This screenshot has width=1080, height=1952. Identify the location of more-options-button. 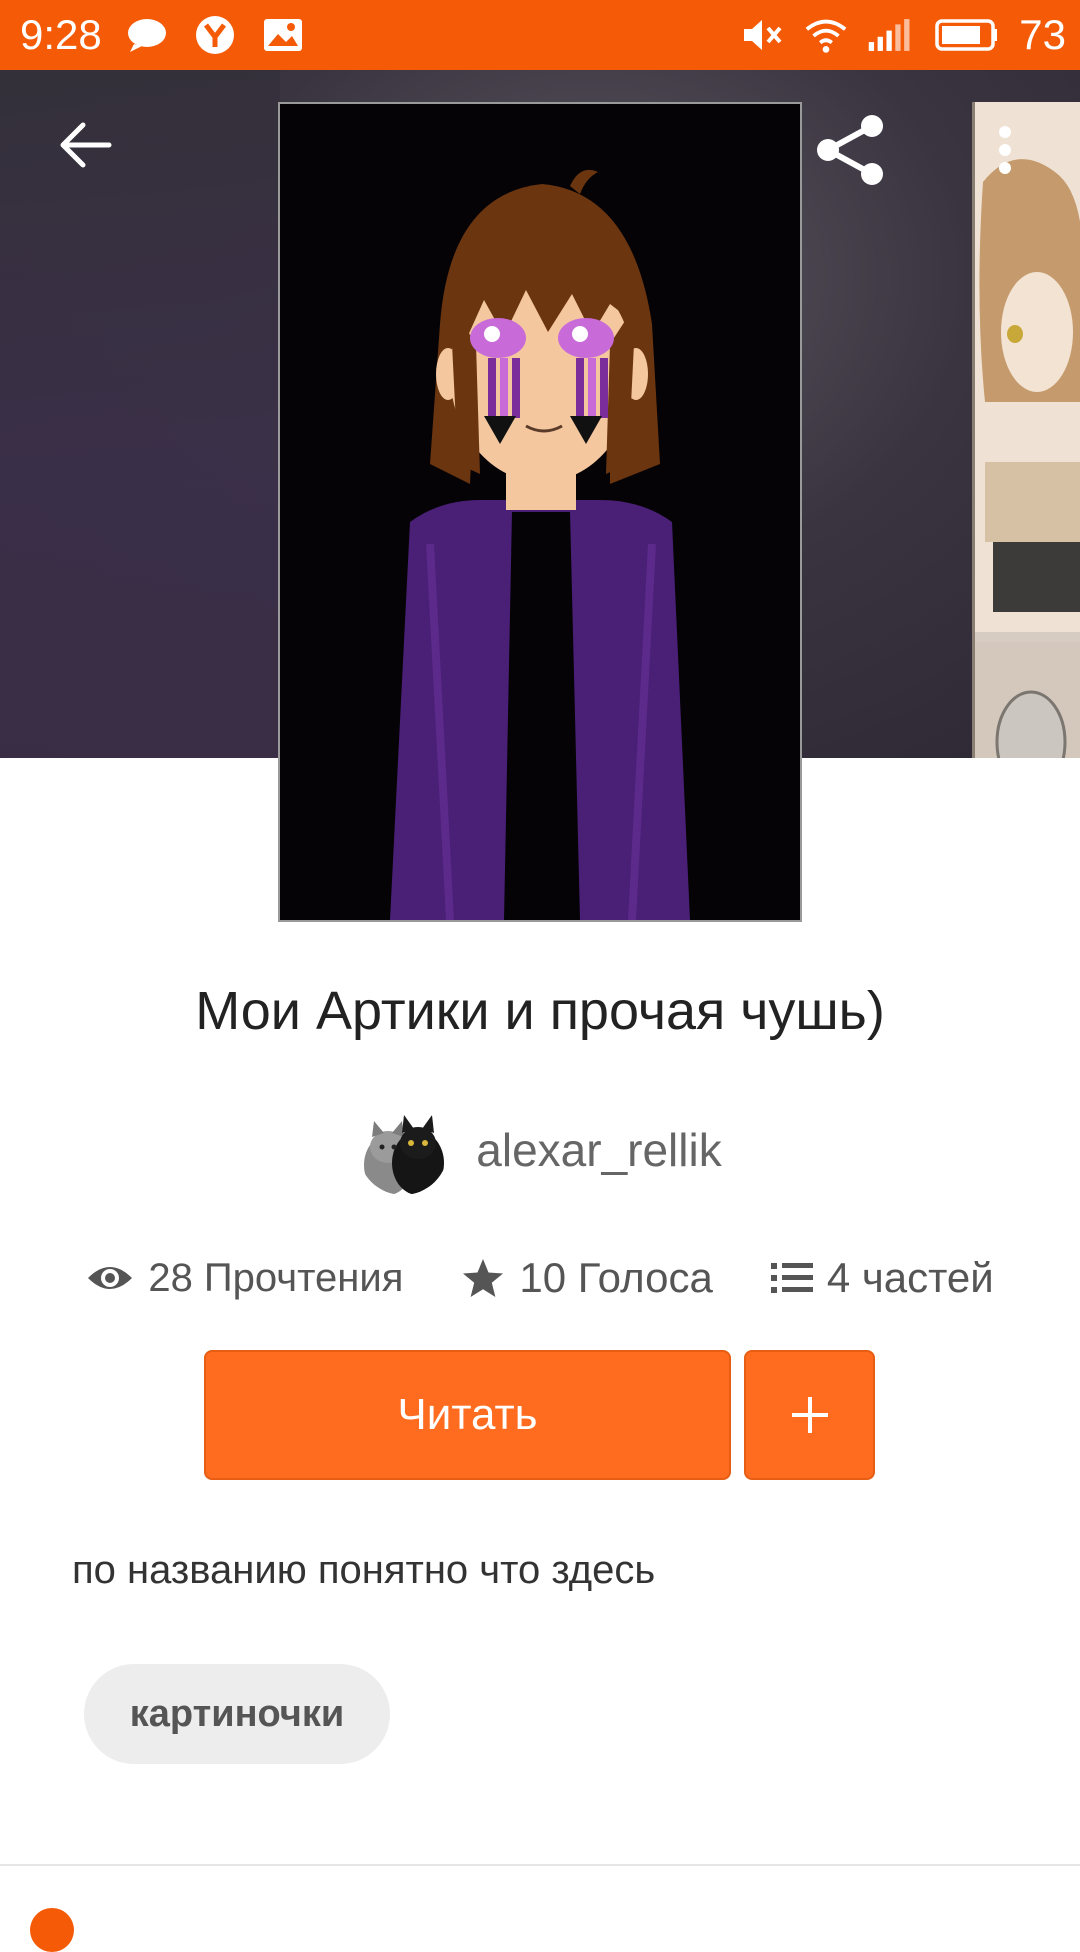
(1005, 150).